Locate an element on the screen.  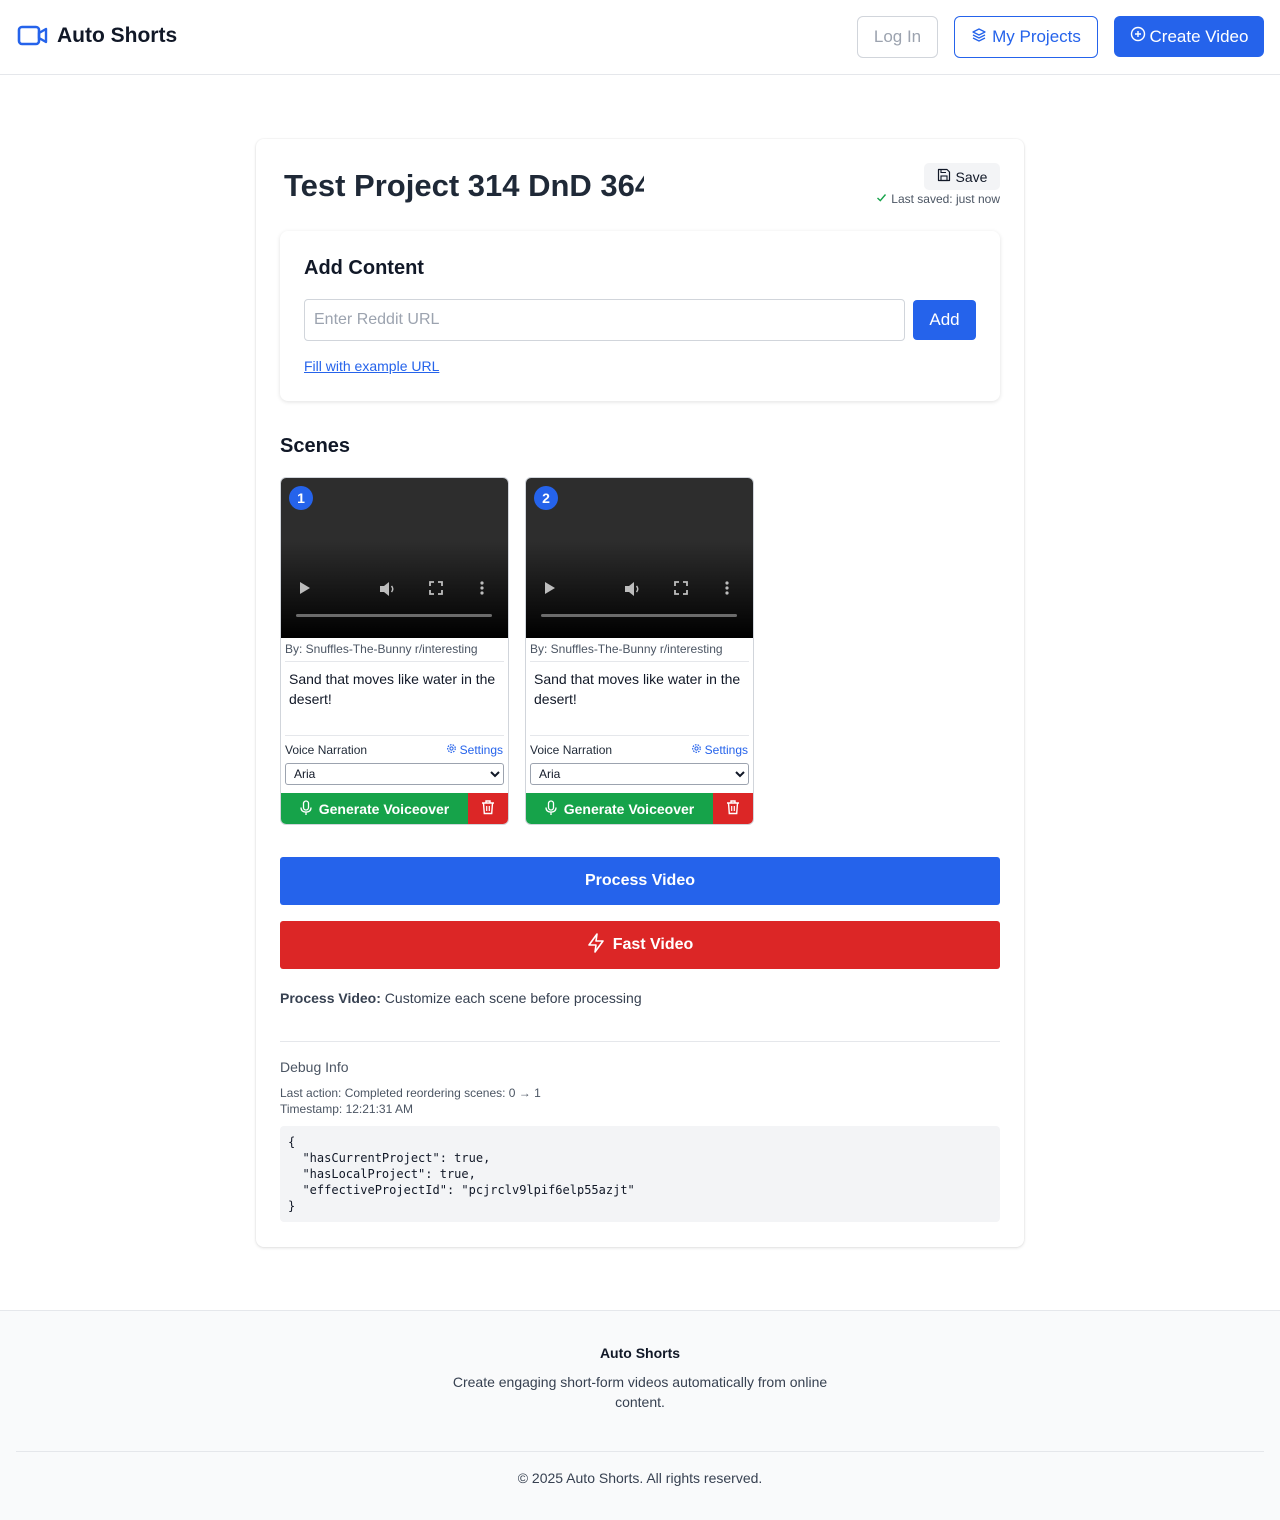
plus-circle-icon is located at coordinates (1138, 36).